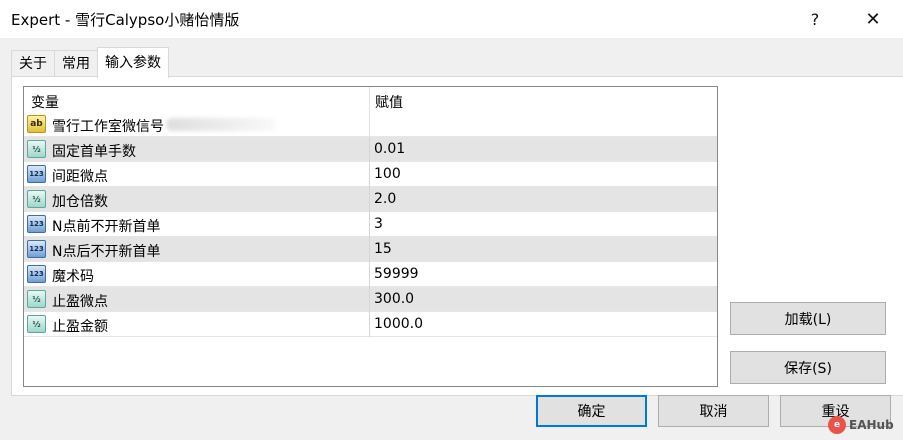 The width and height of the screenshot is (903, 440). I want to click on param-value: 2.0, so click(385, 199).